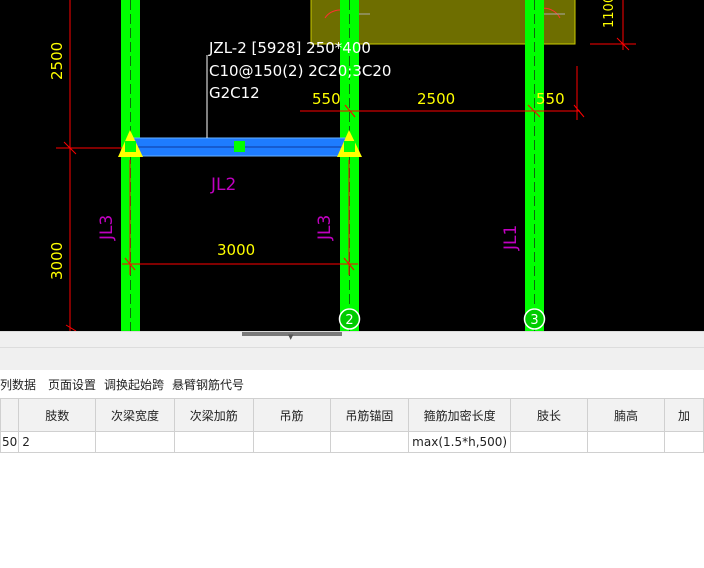  Describe the element at coordinates (549, 415) in the screenshot. I see `col-header-haunch-length: 肢长` at that location.